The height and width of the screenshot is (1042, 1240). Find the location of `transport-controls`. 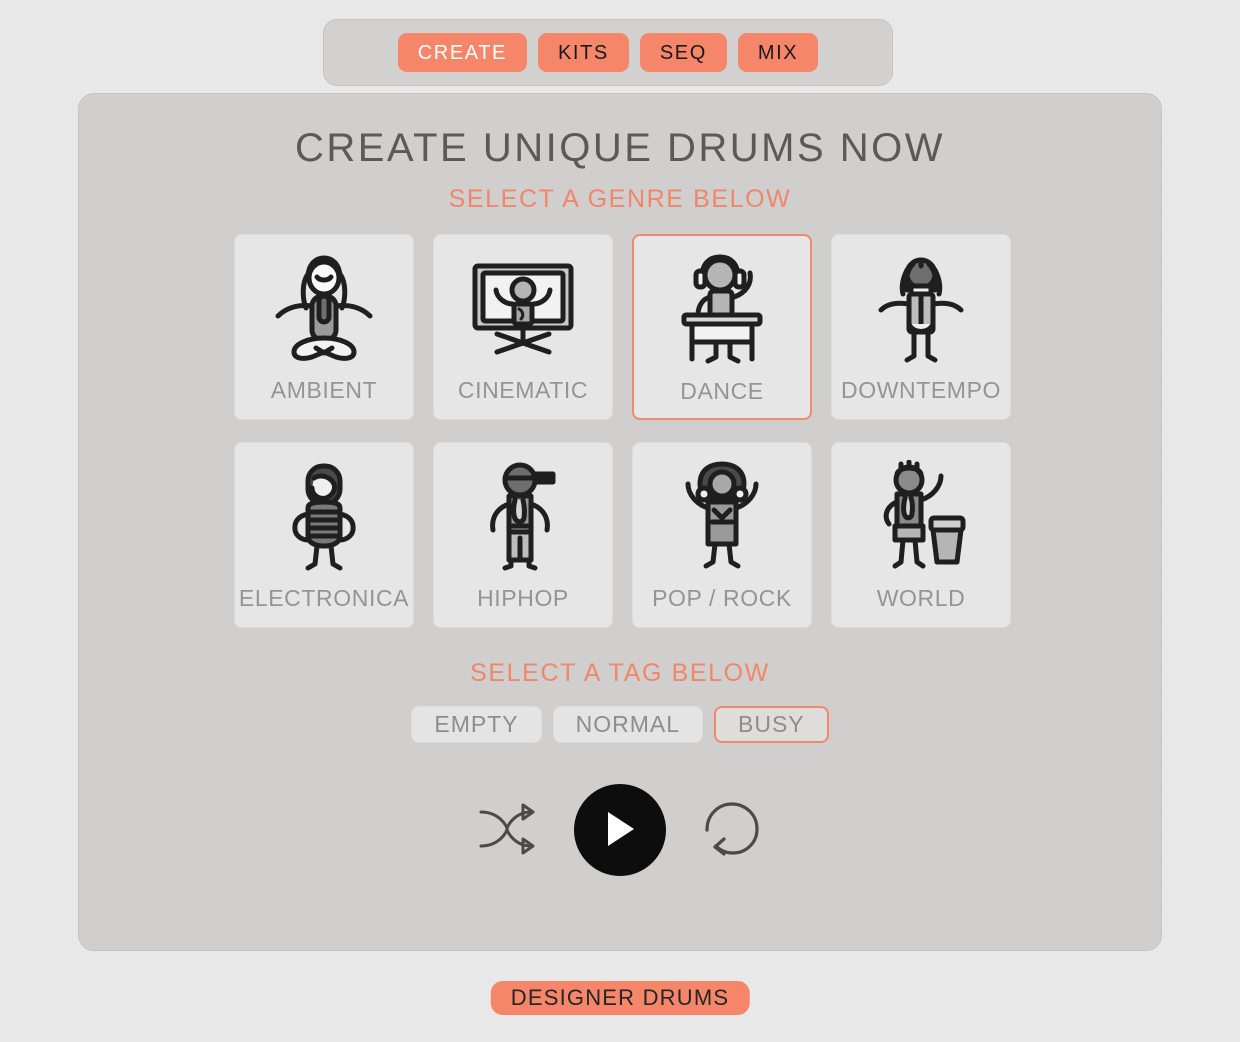

transport-controls is located at coordinates (620, 830).